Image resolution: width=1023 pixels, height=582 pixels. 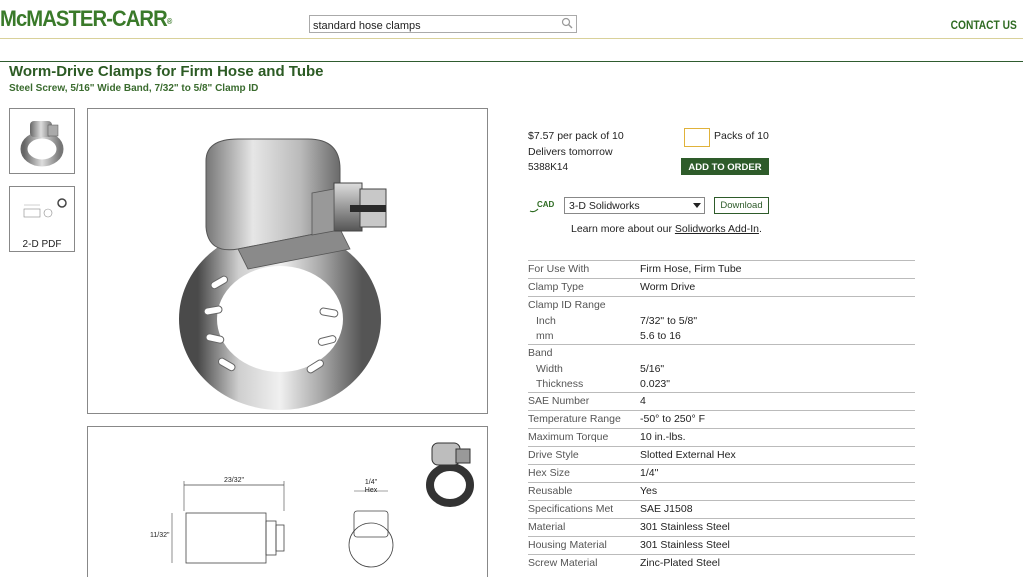 I want to click on dimension-drawing: 23/32" 11/32" 1/4" Hex, so click(x=287, y=501).